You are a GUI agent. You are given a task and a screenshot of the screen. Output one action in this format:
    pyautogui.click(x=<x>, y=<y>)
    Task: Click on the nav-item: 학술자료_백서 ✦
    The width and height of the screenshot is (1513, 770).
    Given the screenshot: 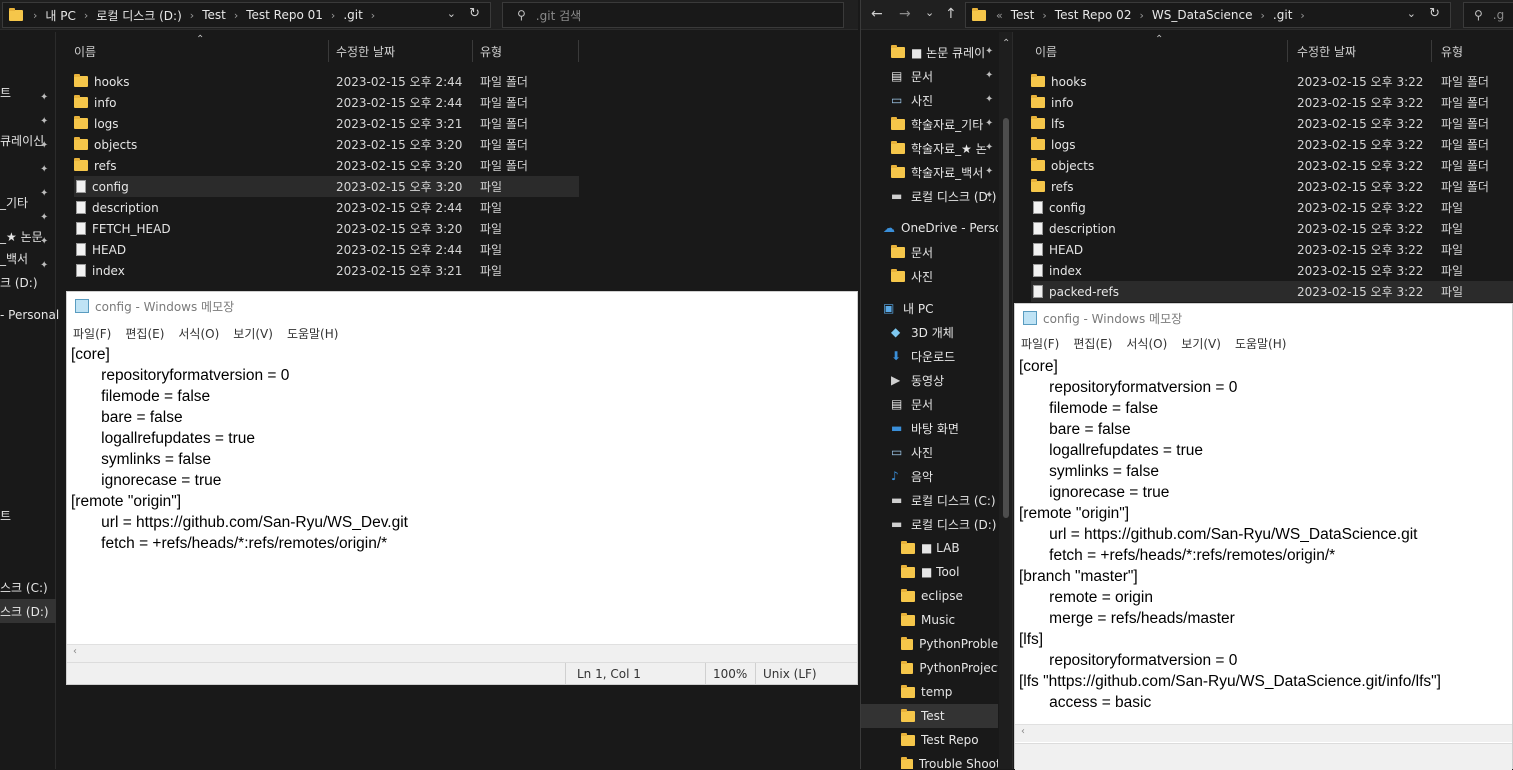 What is the action you would take?
    pyautogui.click(x=929, y=172)
    